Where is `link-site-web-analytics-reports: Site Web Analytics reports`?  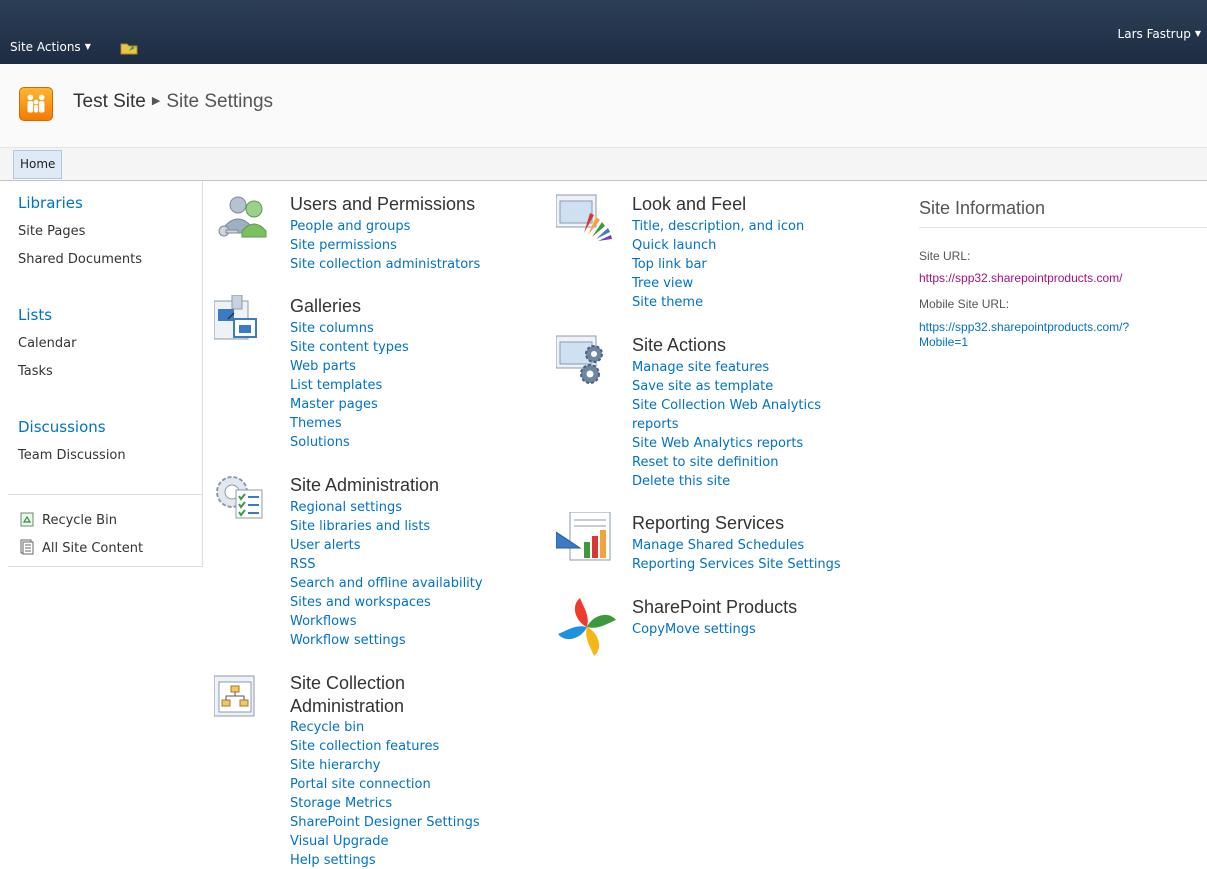 link-site-web-analytics-reports: Site Web Analytics reports is located at coordinates (726, 443).